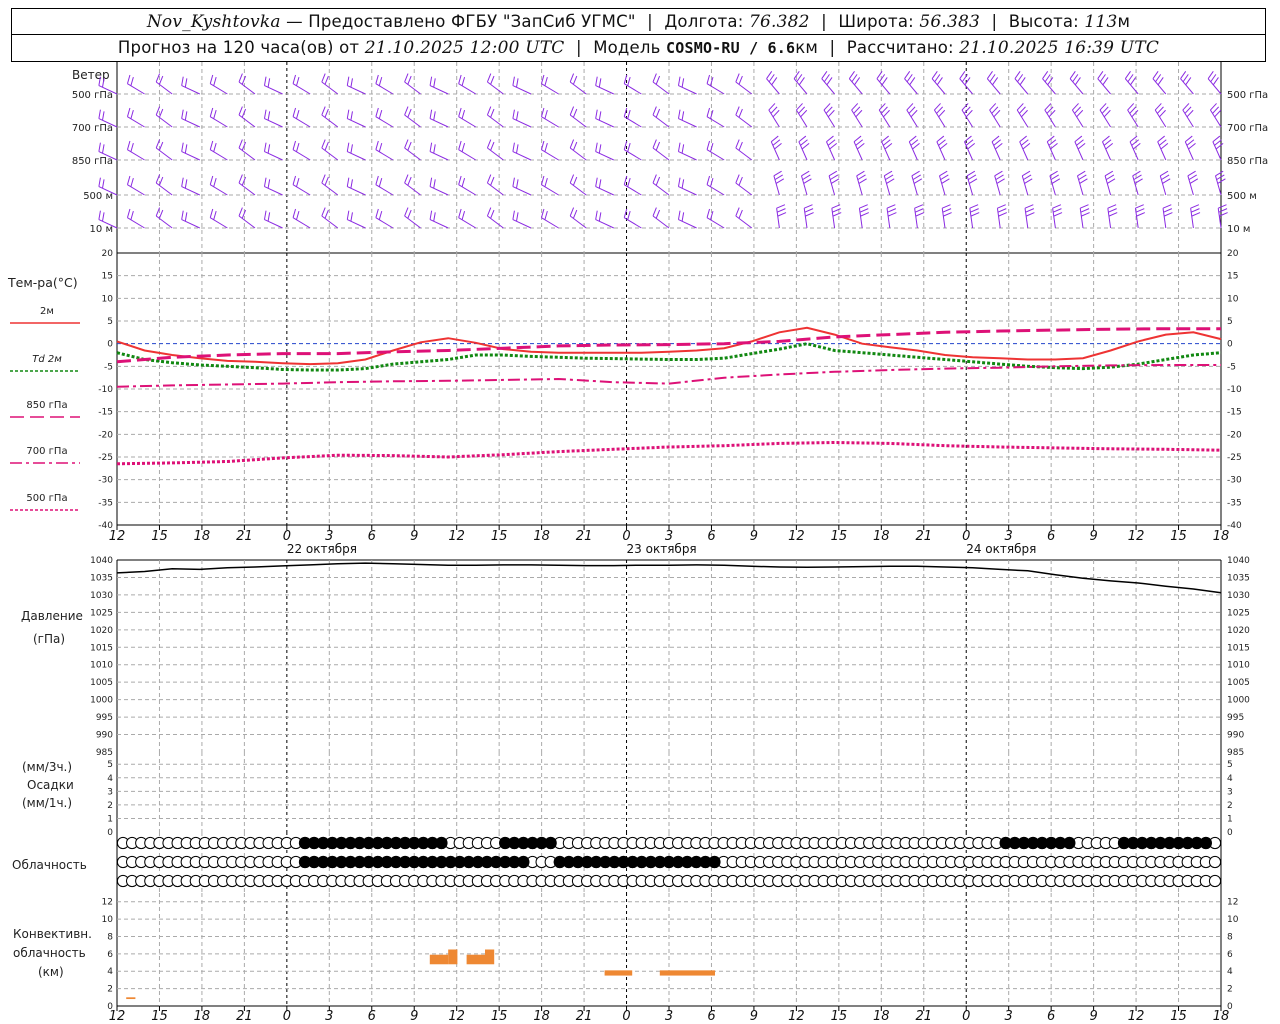 The image size is (1280, 1024). What do you see at coordinates (244, 1016) in the screenshot?
I see `time-label-bottom: 21` at bounding box center [244, 1016].